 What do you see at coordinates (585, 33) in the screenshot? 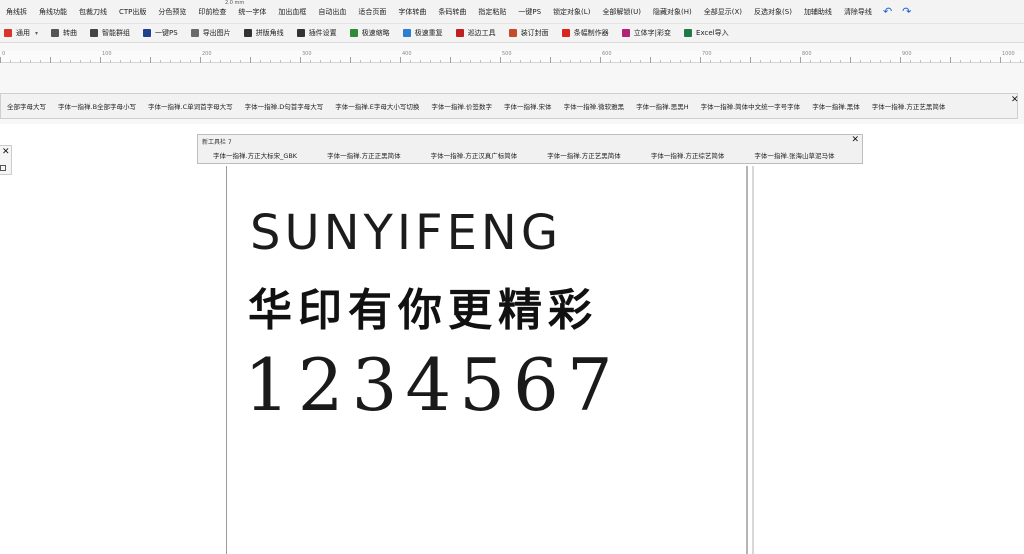
I see `toolbar-button: 条幅制作器` at bounding box center [585, 33].